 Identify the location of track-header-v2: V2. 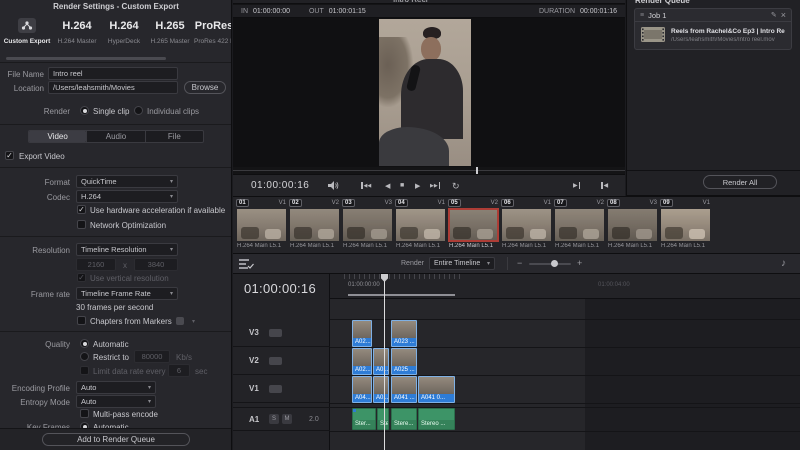
(281, 361).